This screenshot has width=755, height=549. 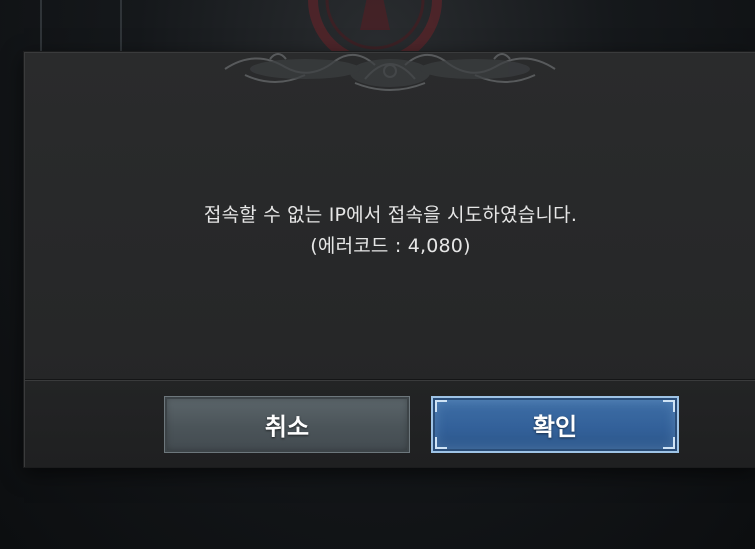 What do you see at coordinates (390, 72) in the screenshot?
I see `filigree-ornament-icon` at bounding box center [390, 72].